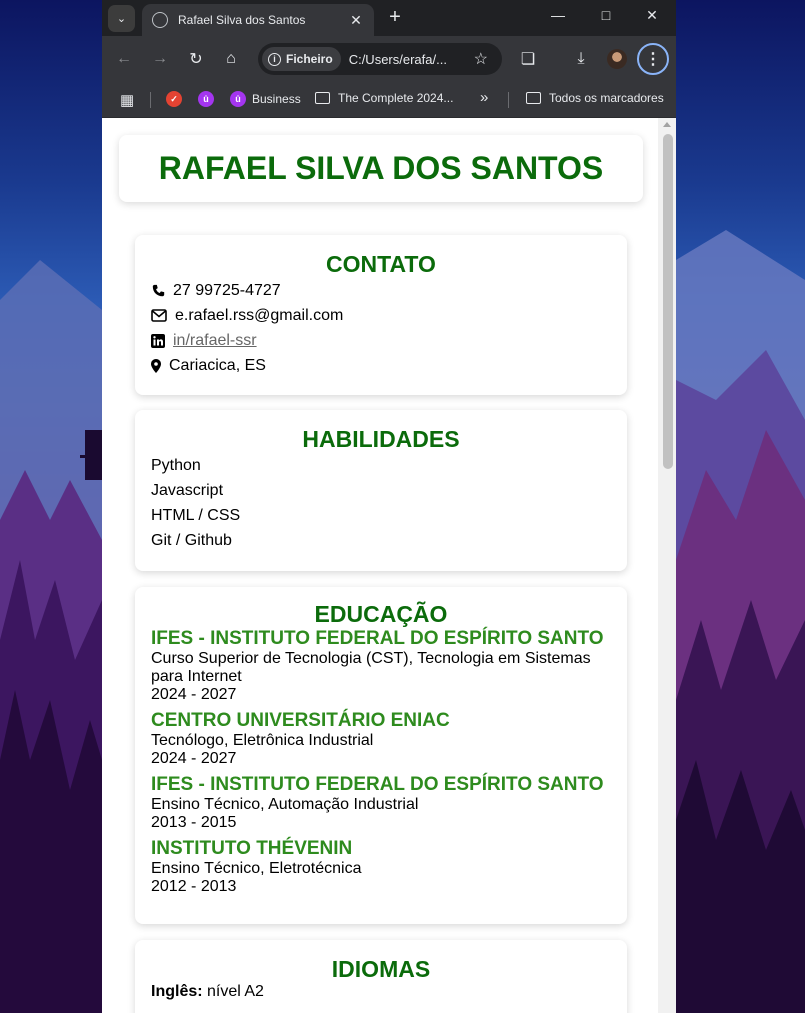 The height and width of the screenshot is (1013, 805). I want to click on bookmark-todoist: ✓, so click(174, 99).